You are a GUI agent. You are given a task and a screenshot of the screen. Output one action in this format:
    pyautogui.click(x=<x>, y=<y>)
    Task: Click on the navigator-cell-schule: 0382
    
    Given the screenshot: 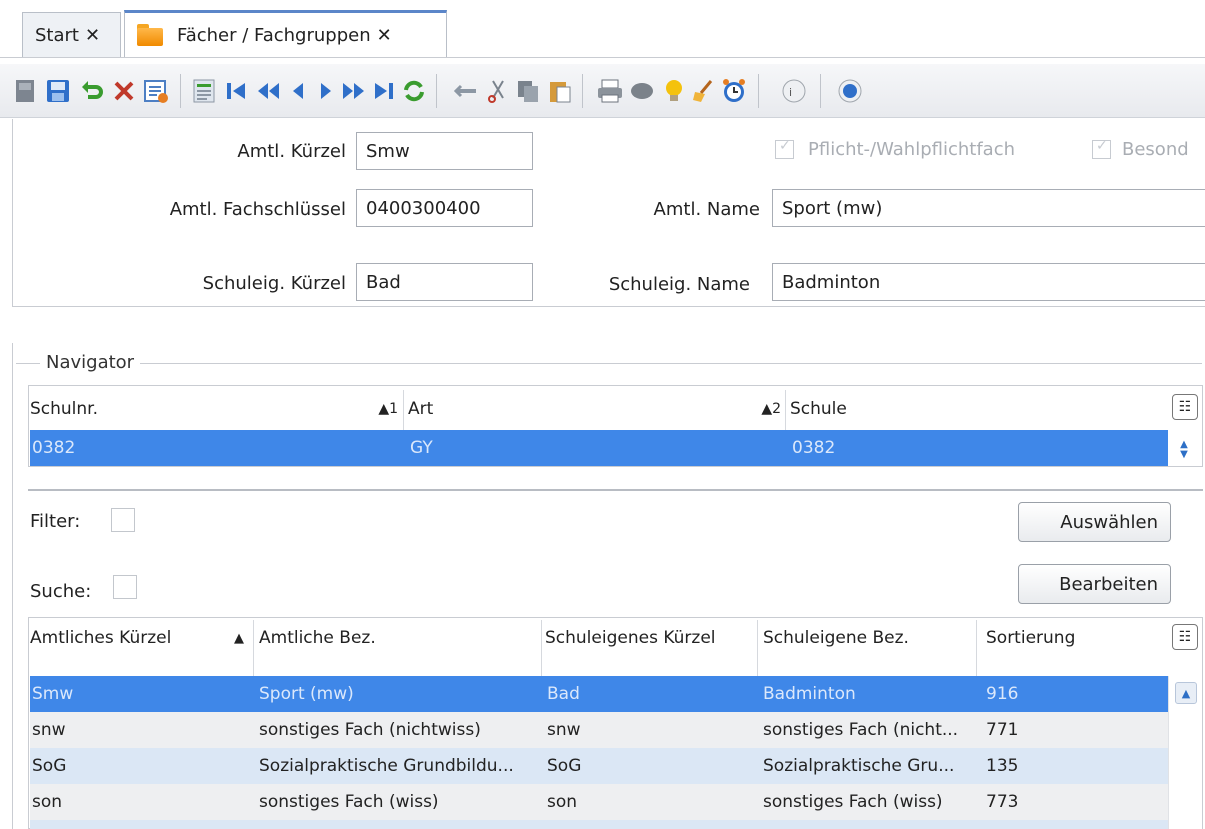 What is the action you would take?
    pyautogui.click(x=814, y=448)
    